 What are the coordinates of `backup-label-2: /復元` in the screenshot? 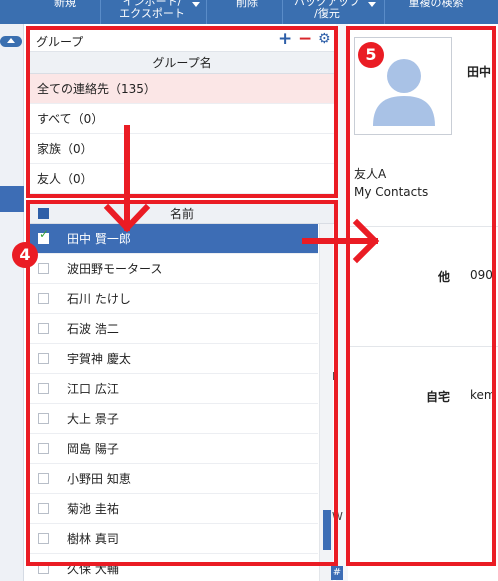 It's located at (327, 13).